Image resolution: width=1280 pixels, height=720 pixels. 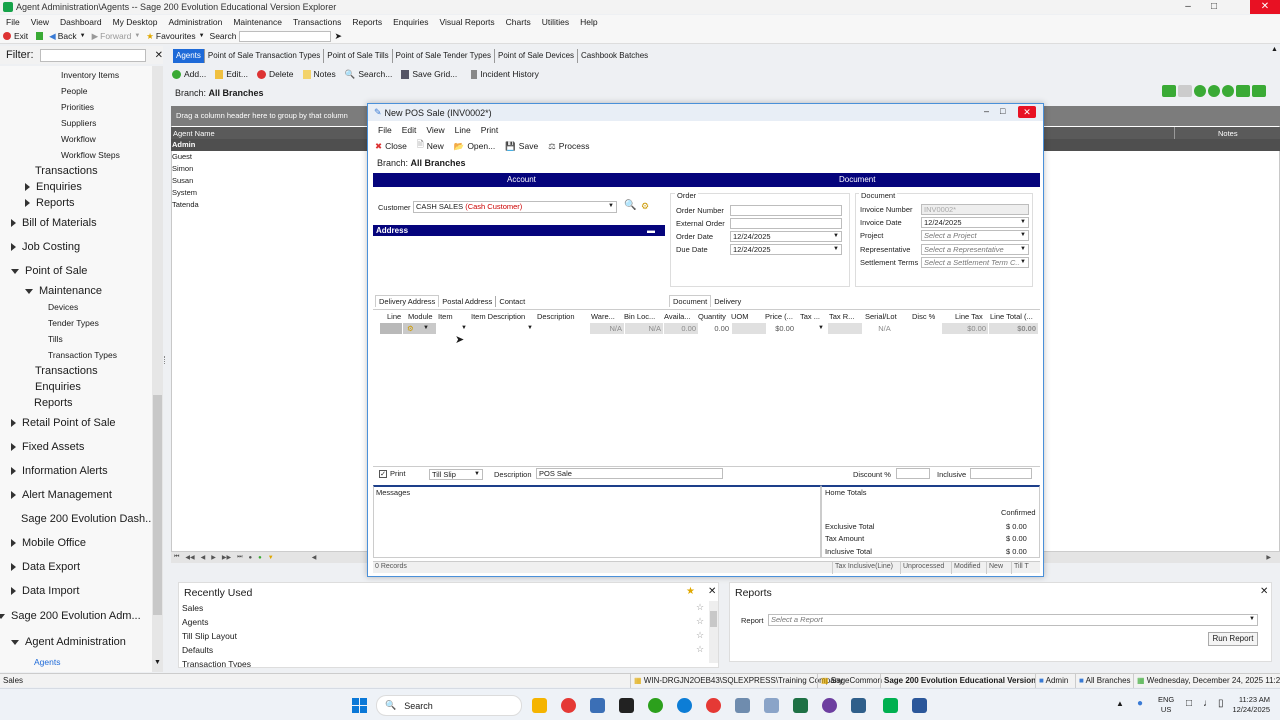 I want to click on col-disc: Disc %, so click(x=923, y=316).